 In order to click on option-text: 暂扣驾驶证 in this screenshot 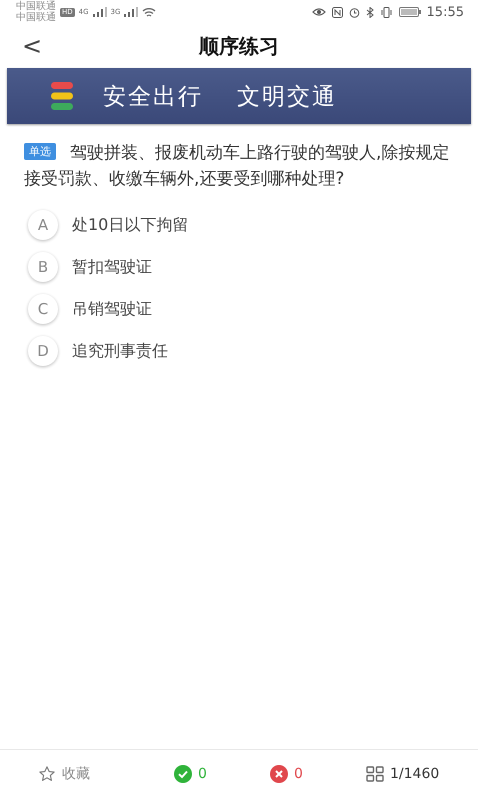, I will do `click(112, 267)`.